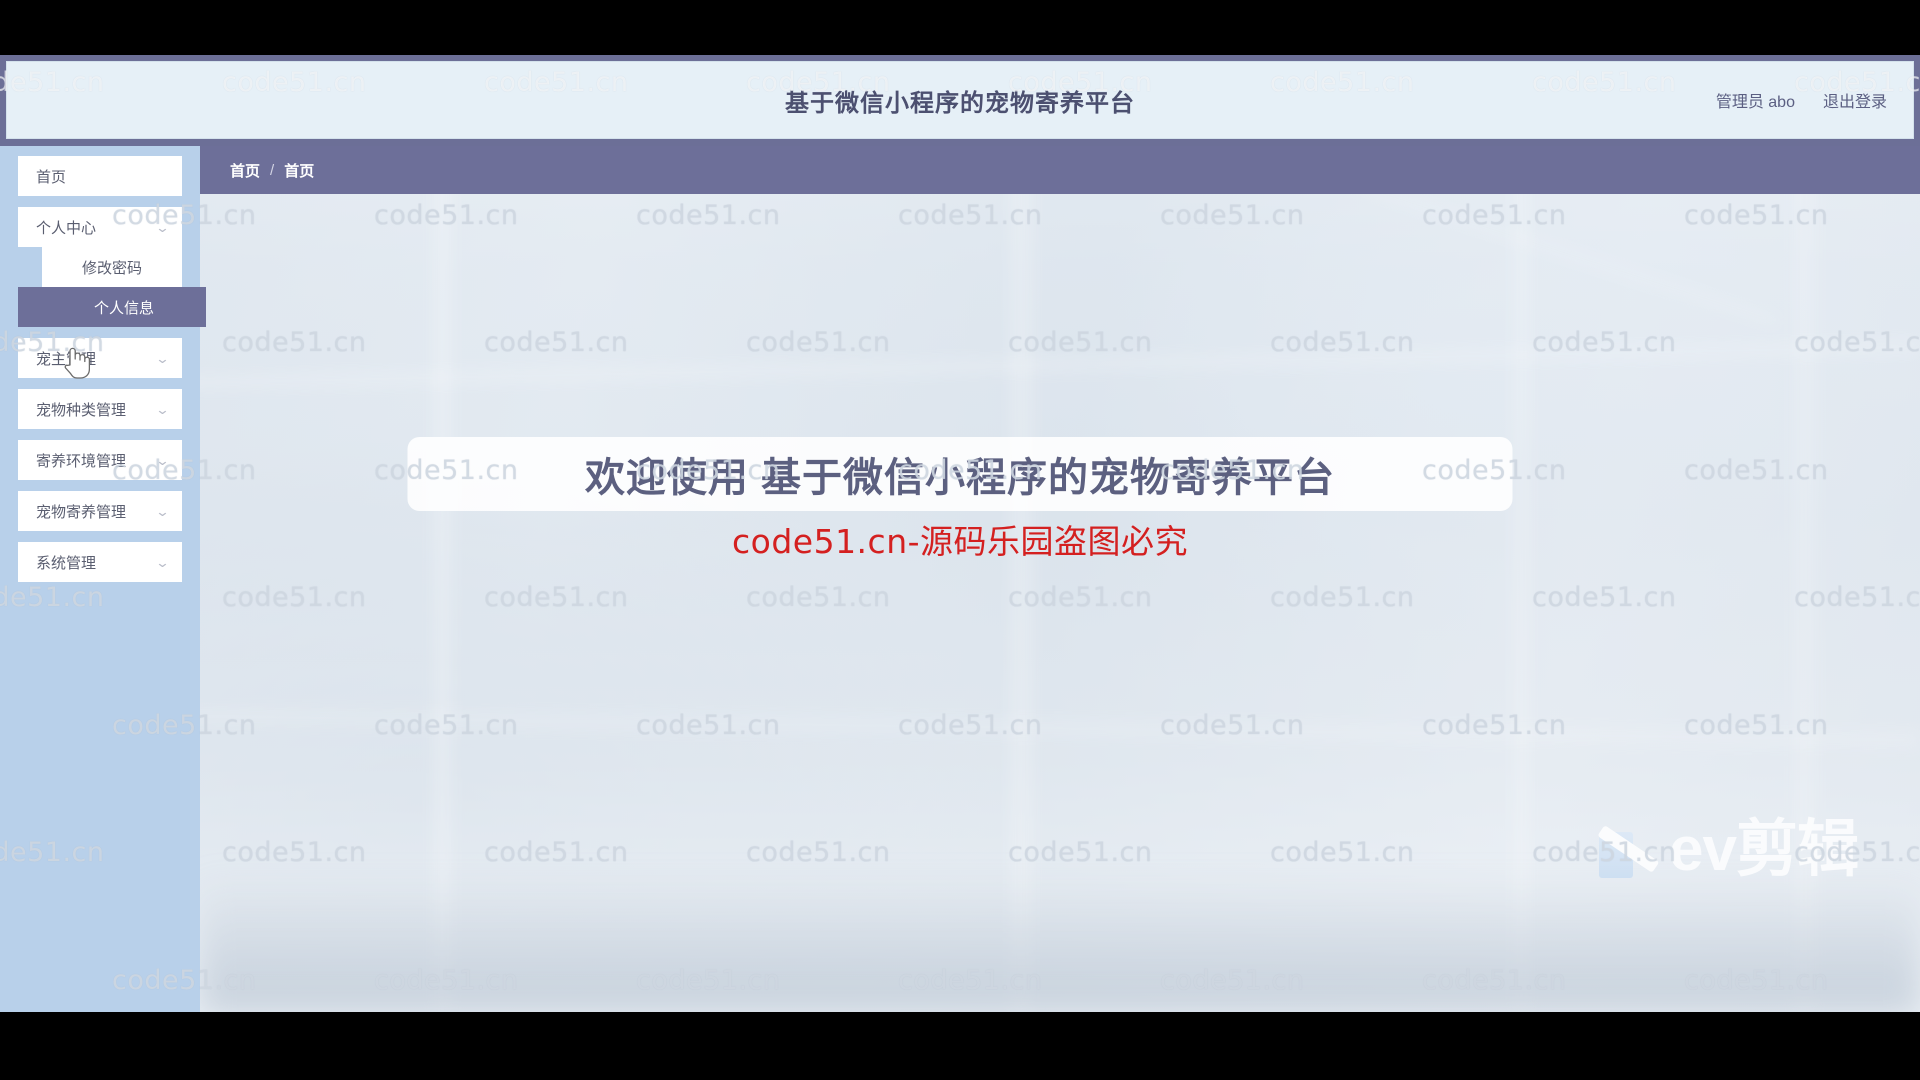 The width and height of the screenshot is (1920, 1080). What do you see at coordinates (960, 478) in the screenshot?
I see `welcome-message: 欢迎使用 基于微信小程序的宠物寄养平台` at bounding box center [960, 478].